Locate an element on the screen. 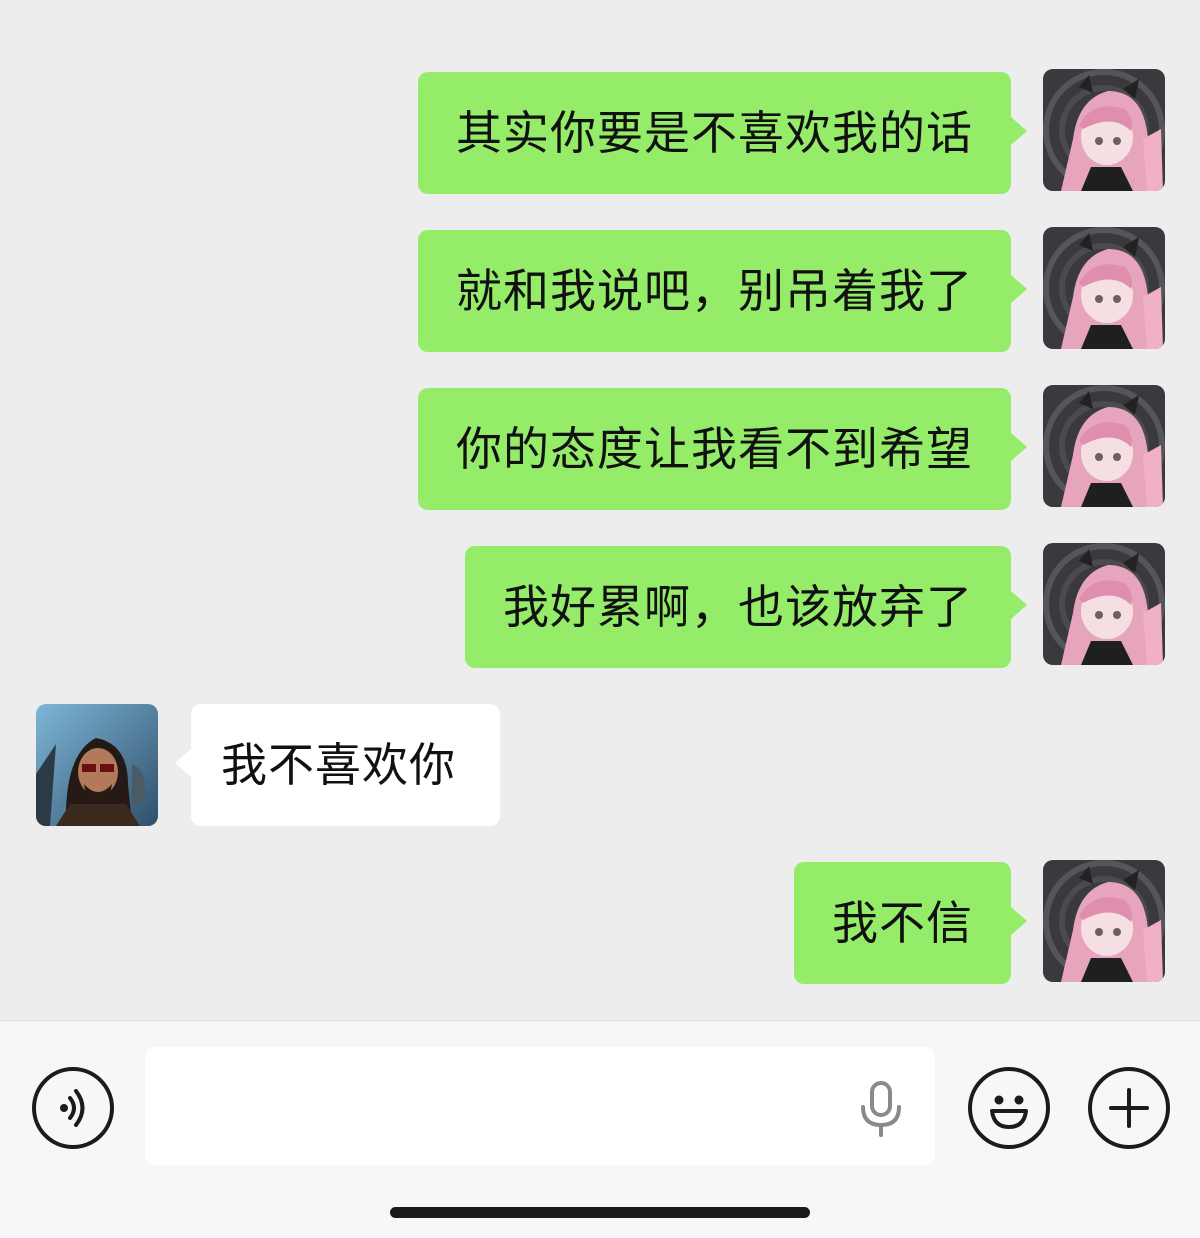 The width and height of the screenshot is (1200, 1238). message-input is located at coordinates (540, 1106).